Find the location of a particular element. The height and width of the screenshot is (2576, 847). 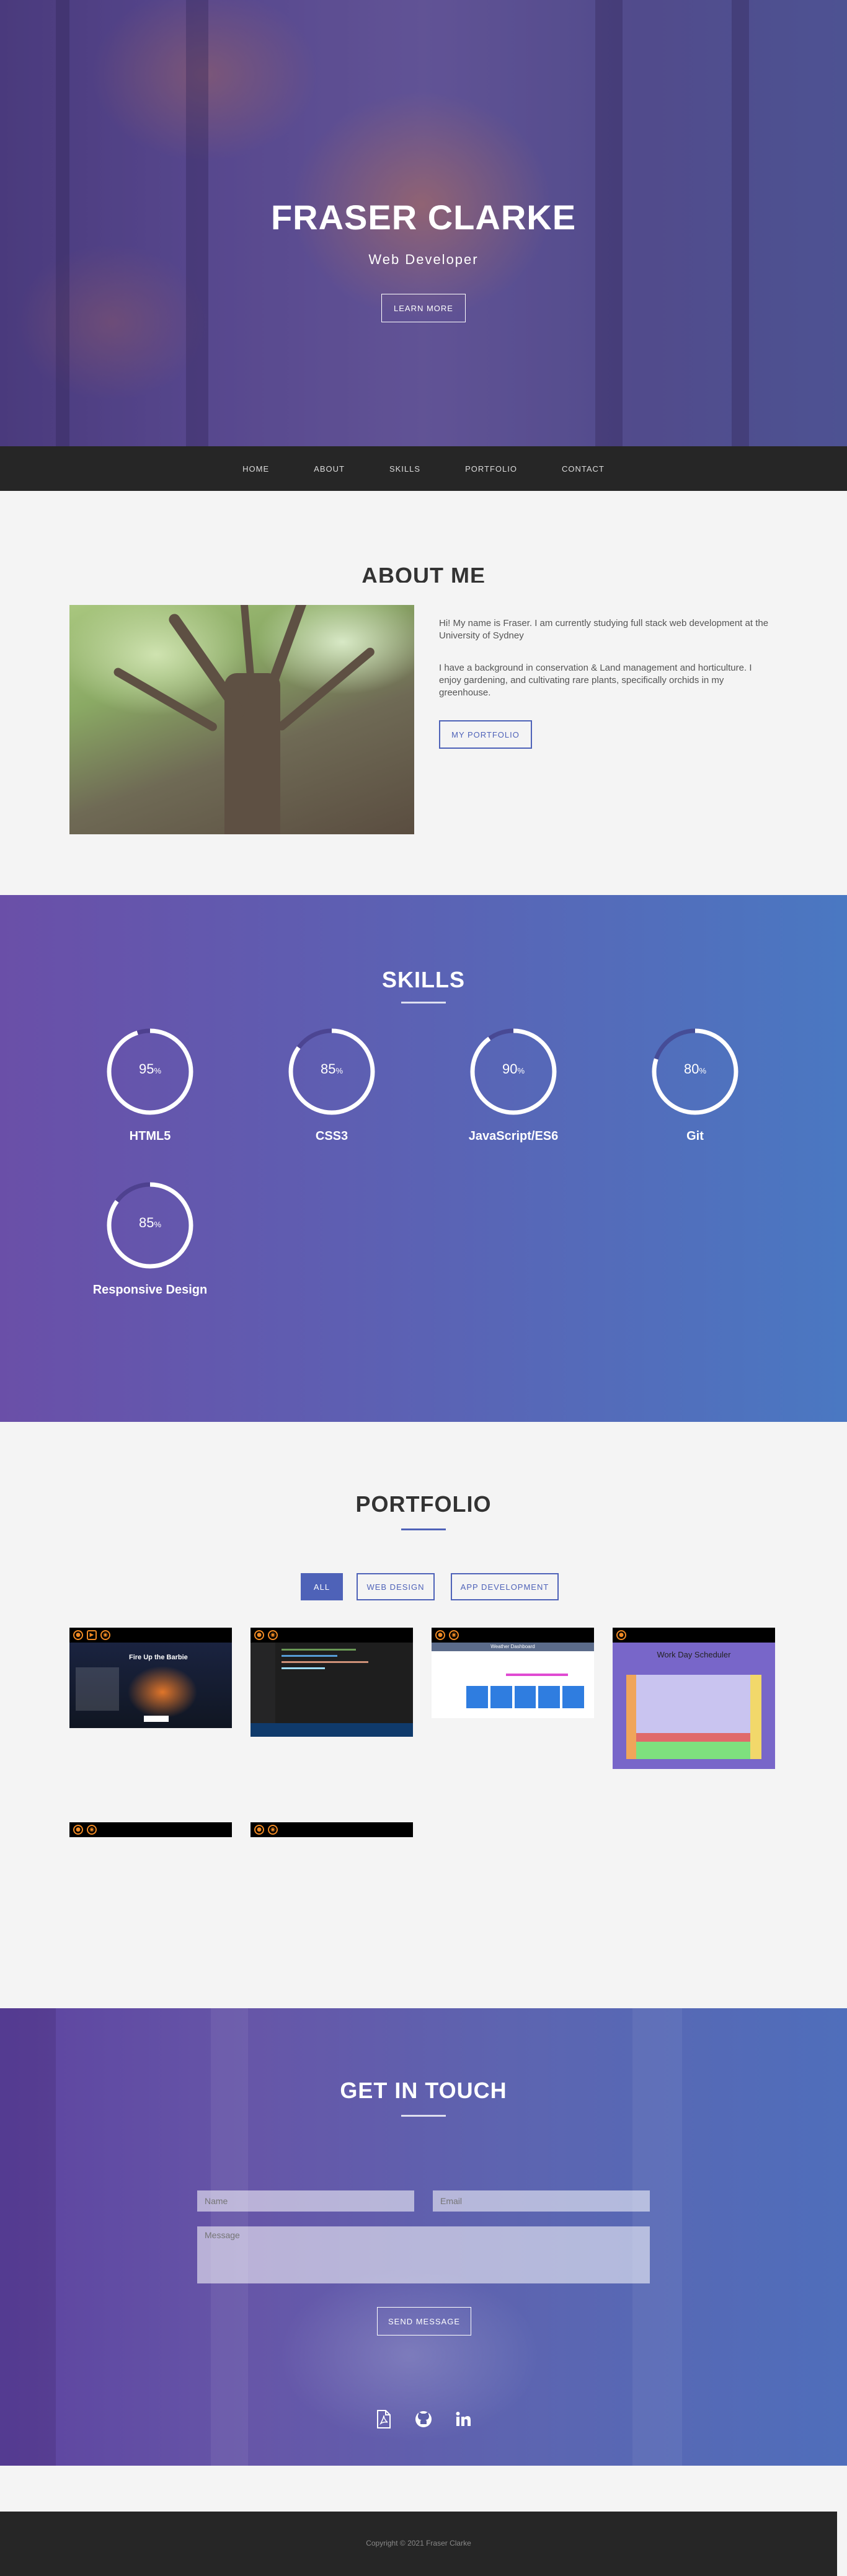

contact-title-underline is located at coordinates (423, 2116).